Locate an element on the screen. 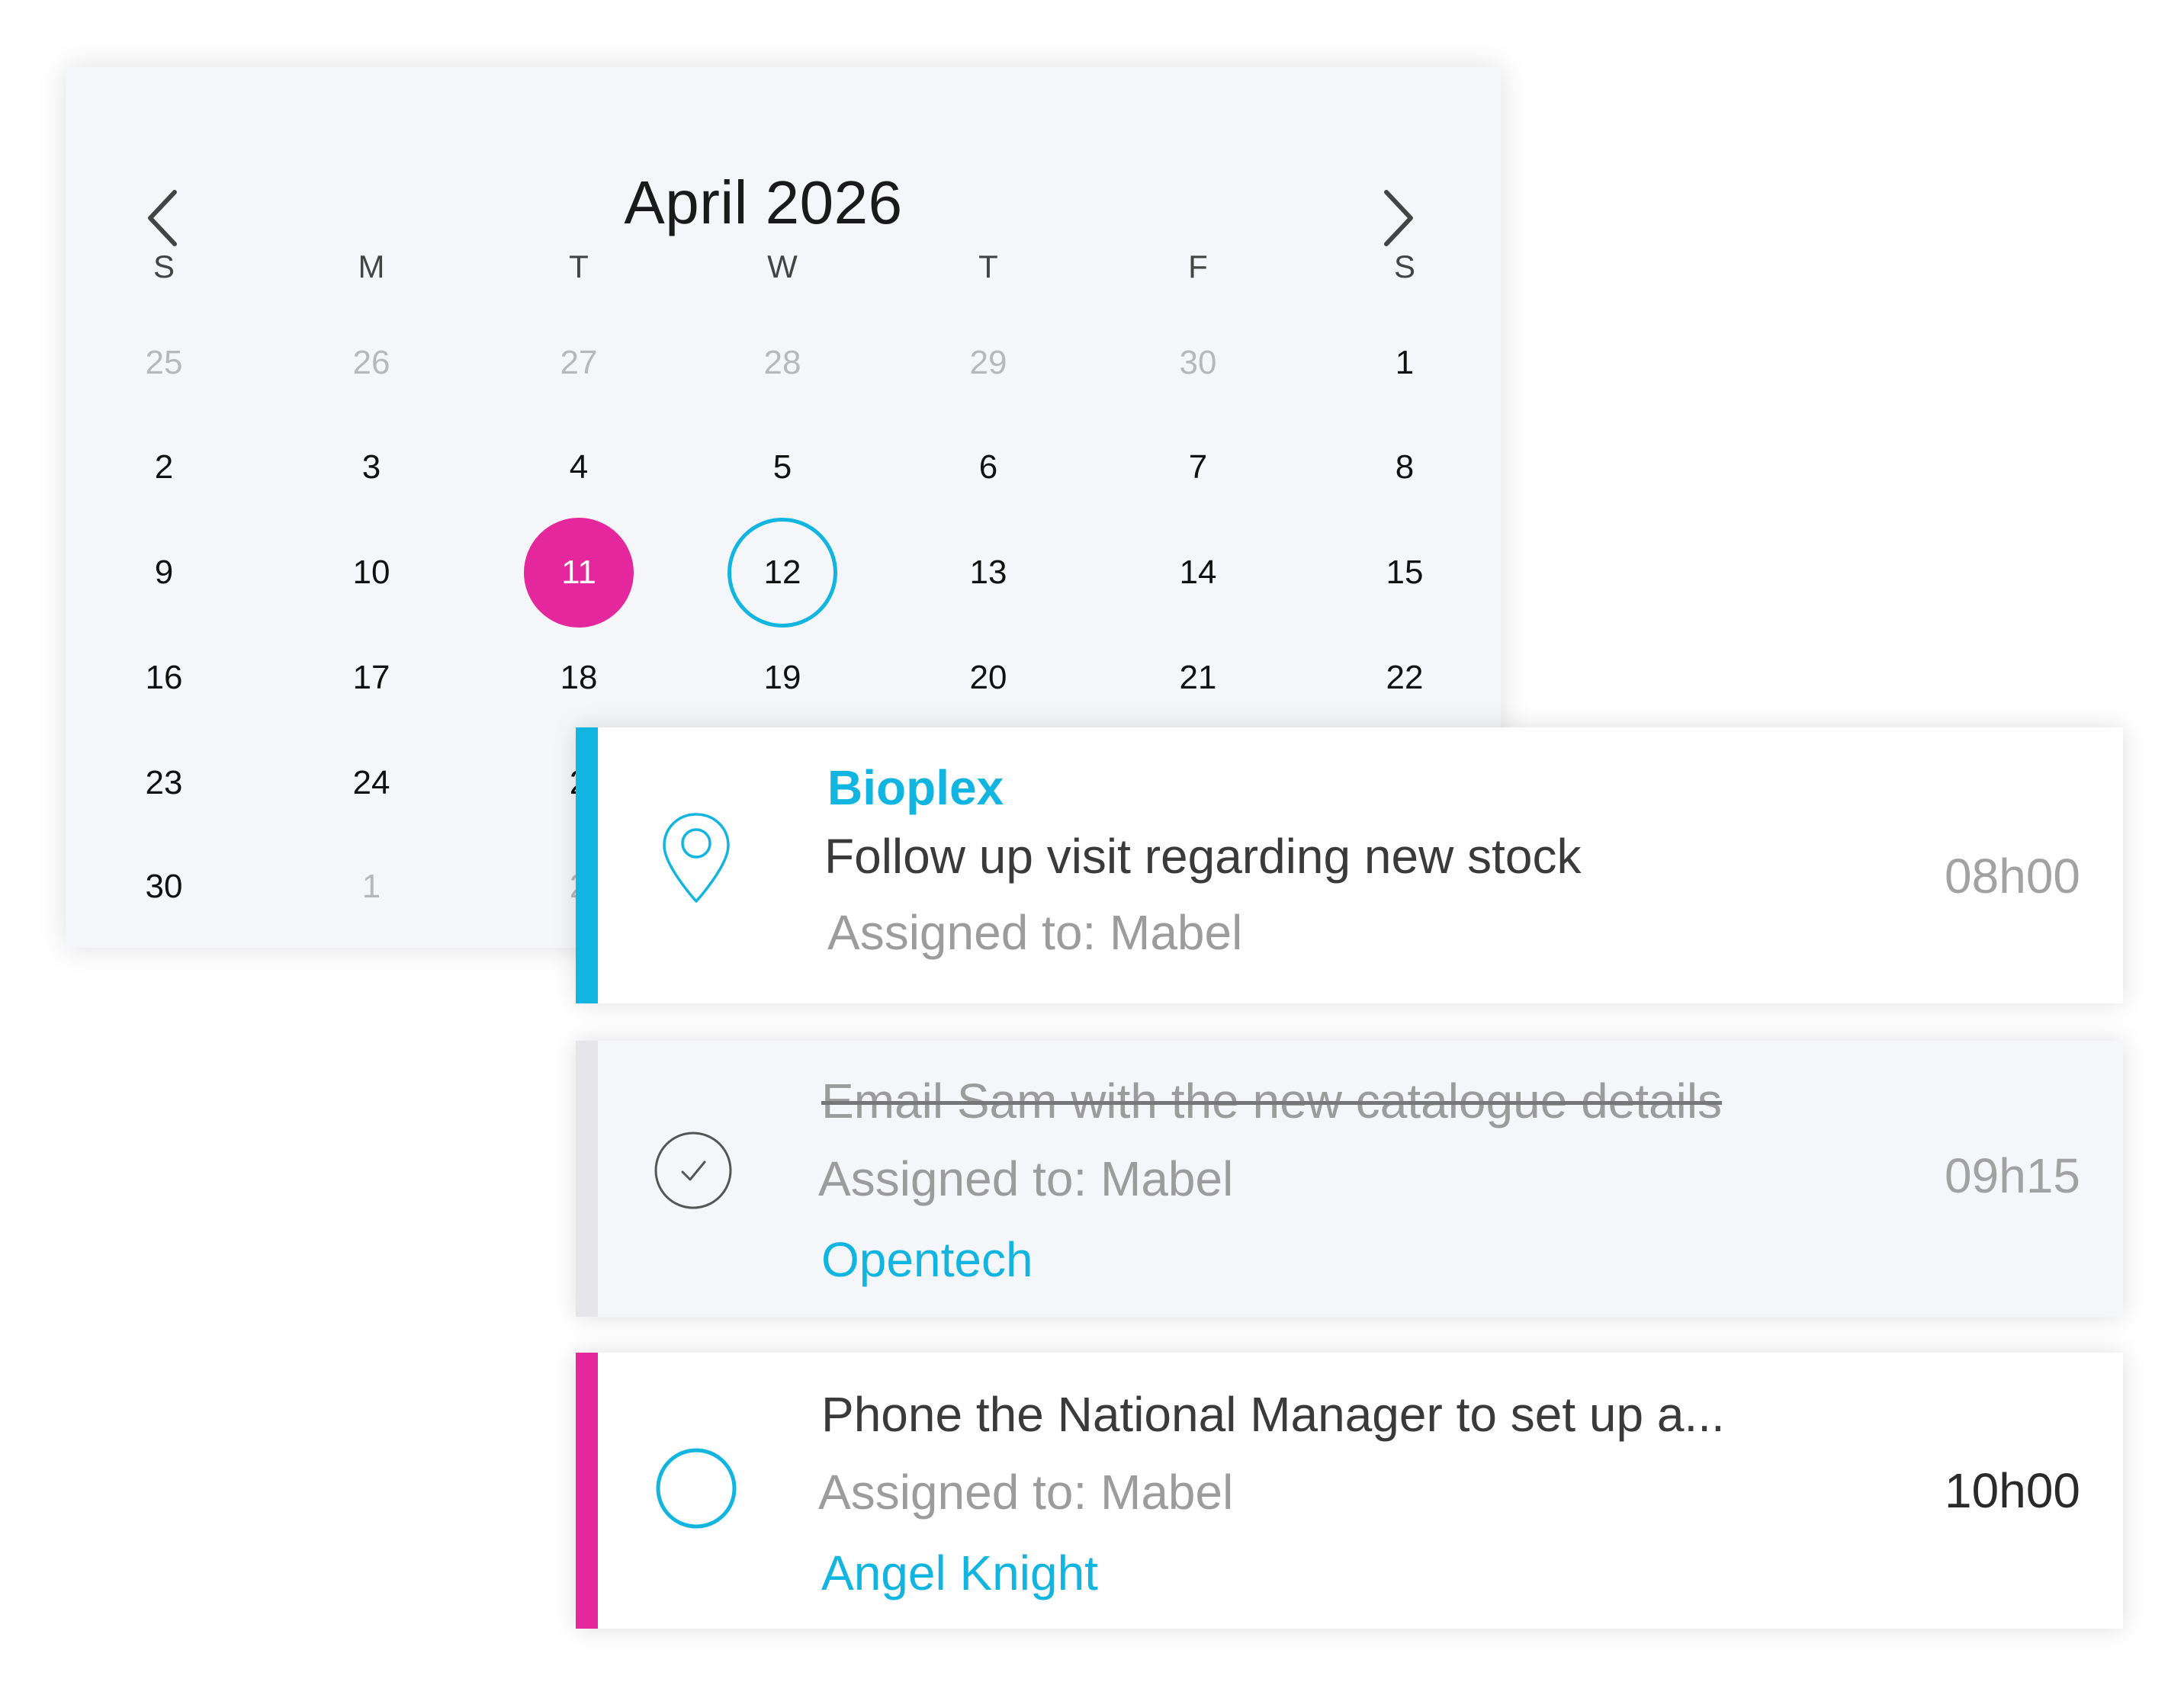 This screenshot has width=2184, height=1695. task-title: Follow up visit regarding new stock is located at coordinates (1203, 856).